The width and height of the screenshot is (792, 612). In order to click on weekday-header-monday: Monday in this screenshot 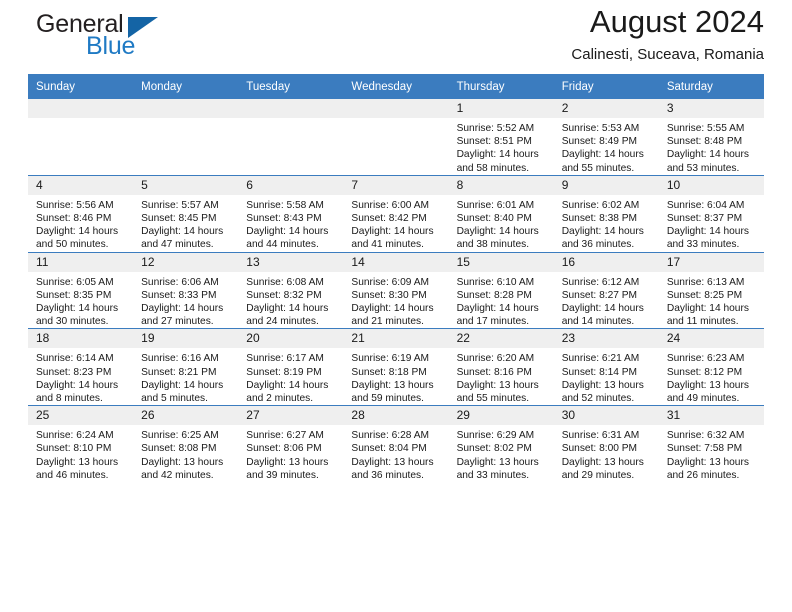, I will do `click(186, 86)`.